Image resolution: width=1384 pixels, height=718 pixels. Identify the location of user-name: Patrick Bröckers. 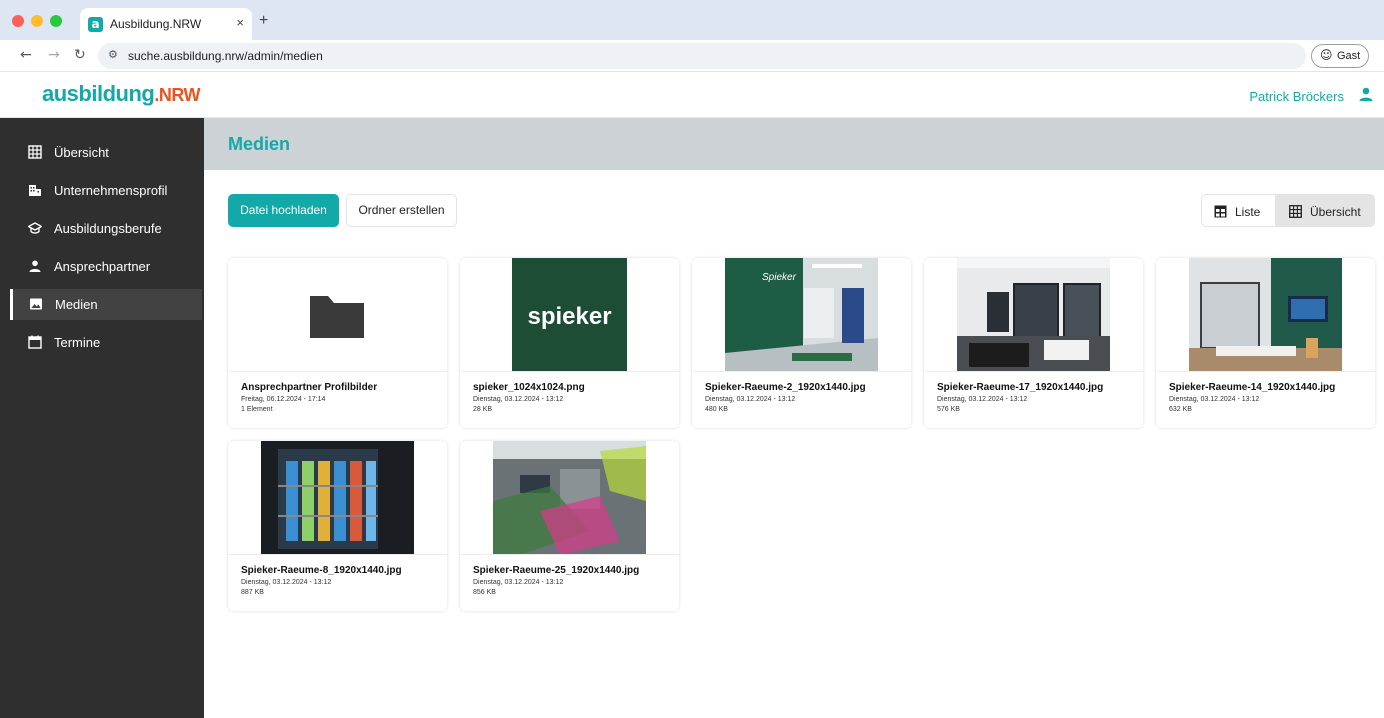
(1296, 96).